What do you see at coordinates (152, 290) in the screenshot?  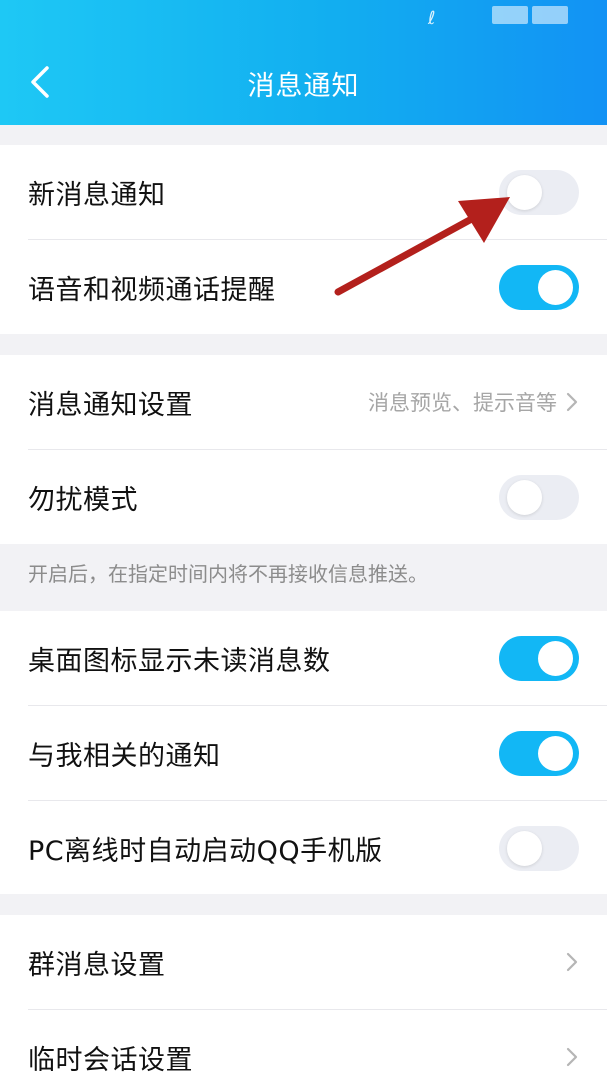 I see `voice-video-reminder-label: 语音和视频通话提醒` at bounding box center [152, 290].